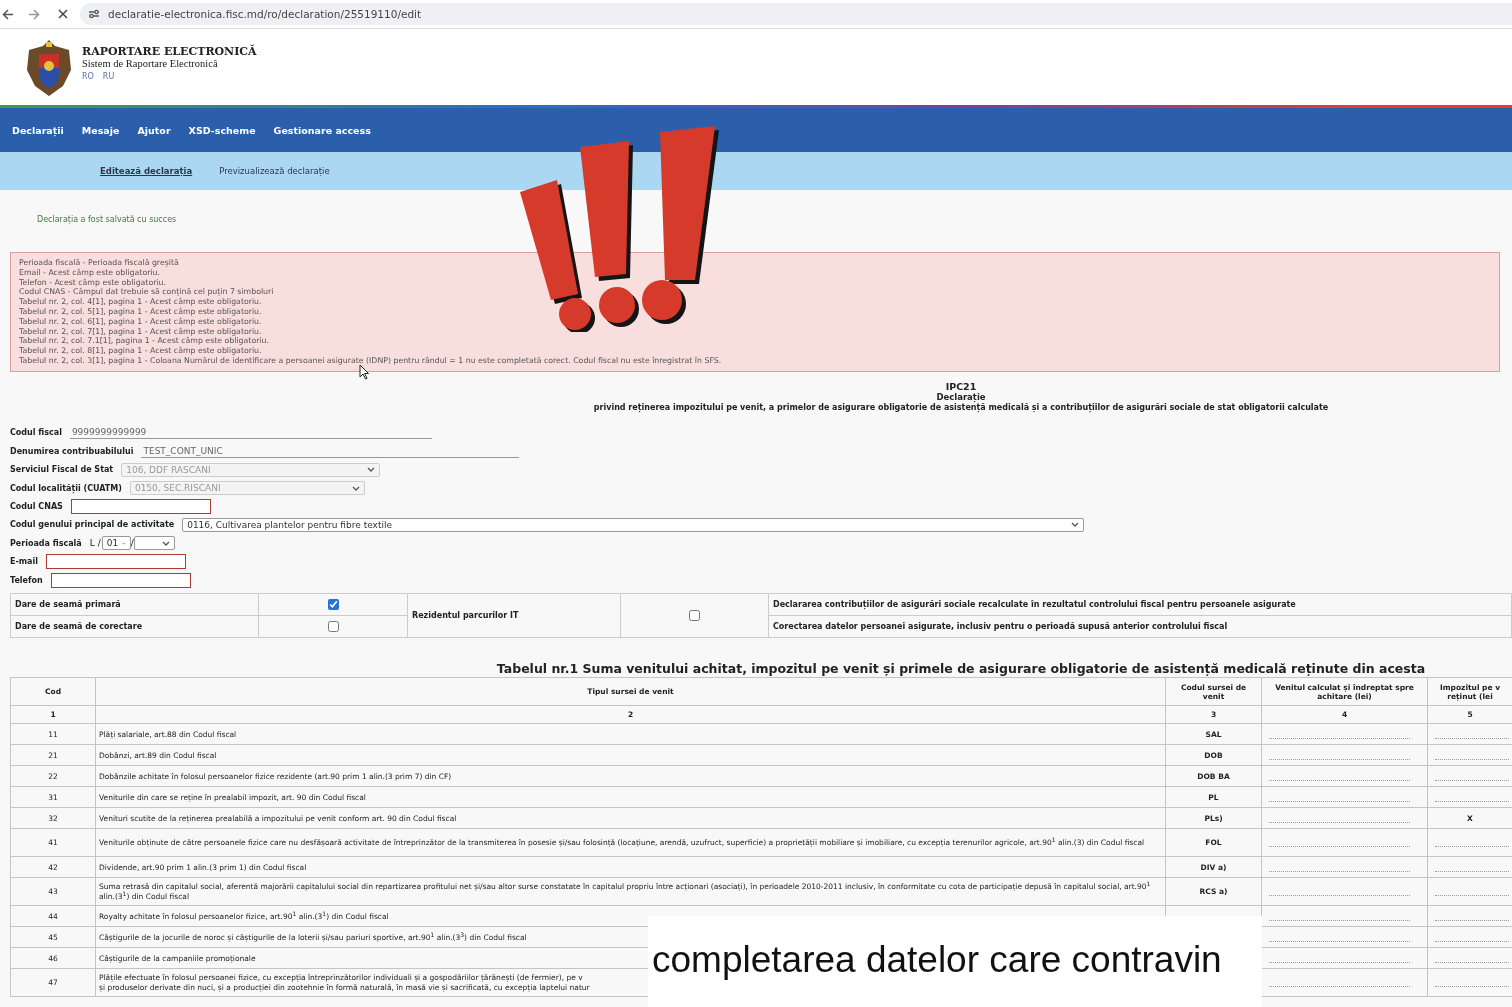 This screenshot has height=1007, width=1512. Describe the element at coordinates (274, 171) in the screenshot. I see `subnav-tab: Previzualizează declarație` at that location.